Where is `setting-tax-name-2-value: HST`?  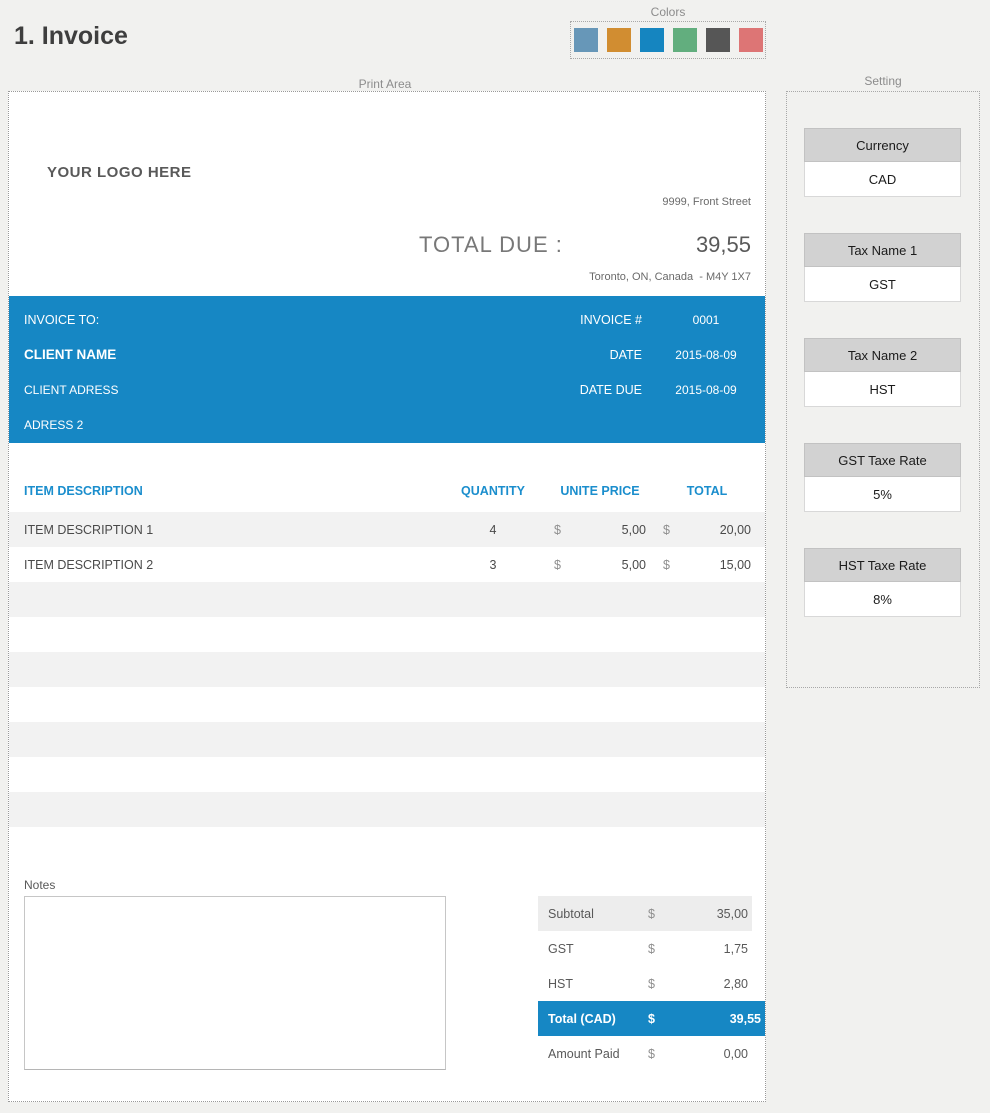
setting-tax-name-2-value: HST is located at coordinates (882, 389).